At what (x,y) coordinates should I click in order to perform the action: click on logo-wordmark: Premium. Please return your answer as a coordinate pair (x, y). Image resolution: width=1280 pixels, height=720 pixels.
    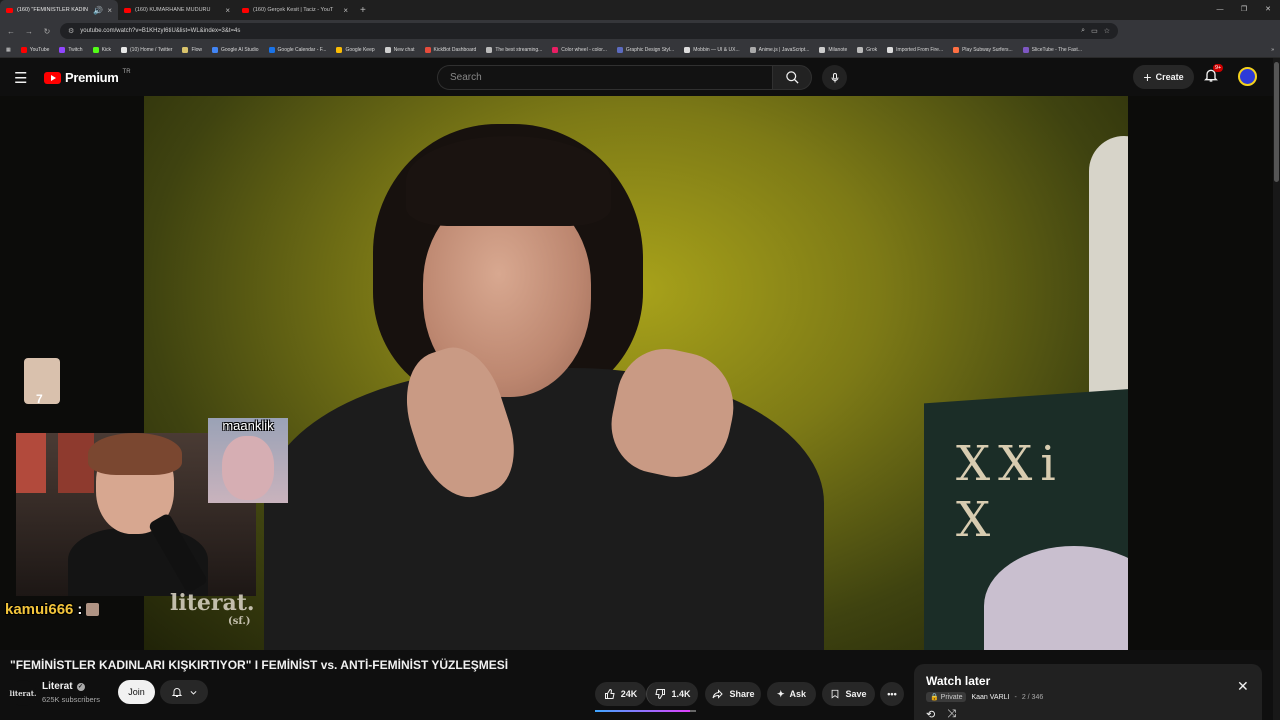
    Looking at the image, I should click on (92, 77).